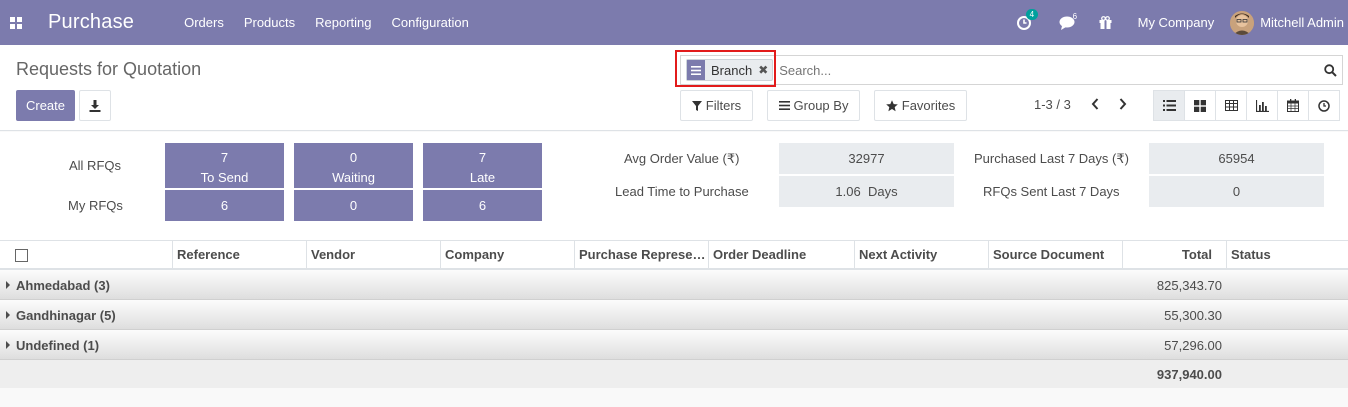  I want to click on column-purchase-representative: Purchase Representative, so click(641, 255).